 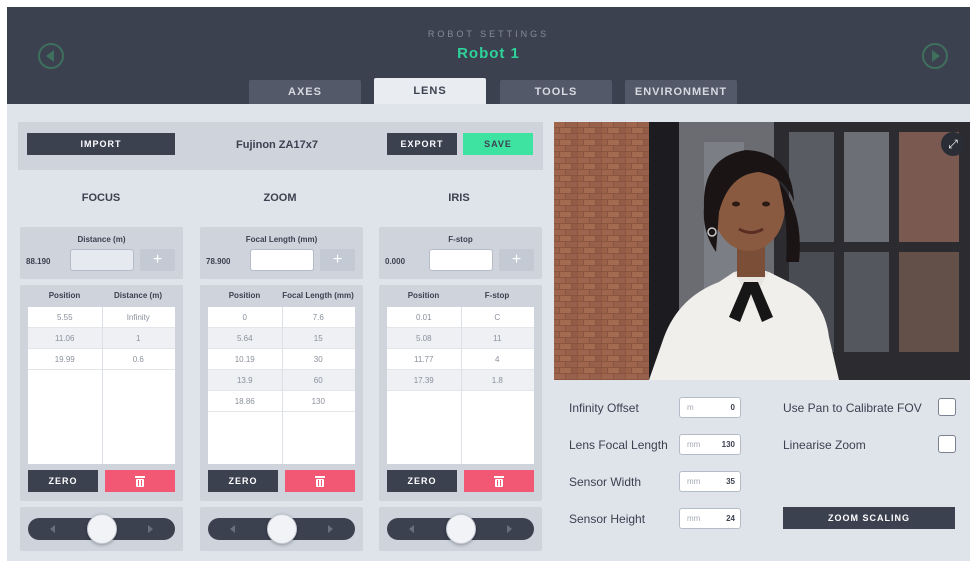 I want to click on table-cell: 0.6, so click(x=138, y=359).